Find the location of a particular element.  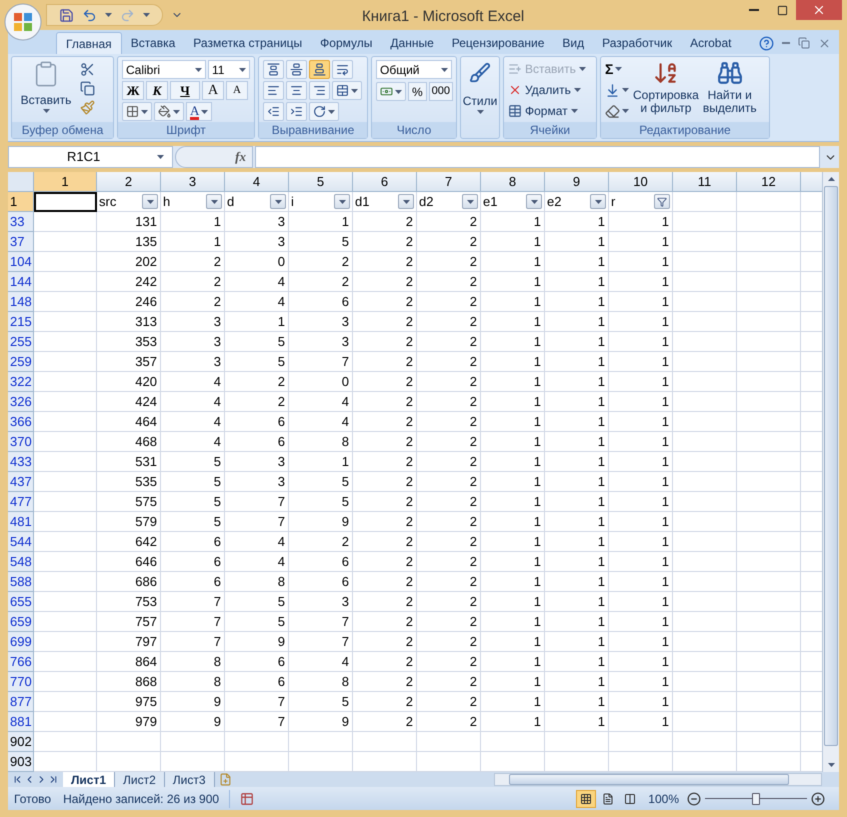

column-header: 2 is located at coordinates (129, 182).